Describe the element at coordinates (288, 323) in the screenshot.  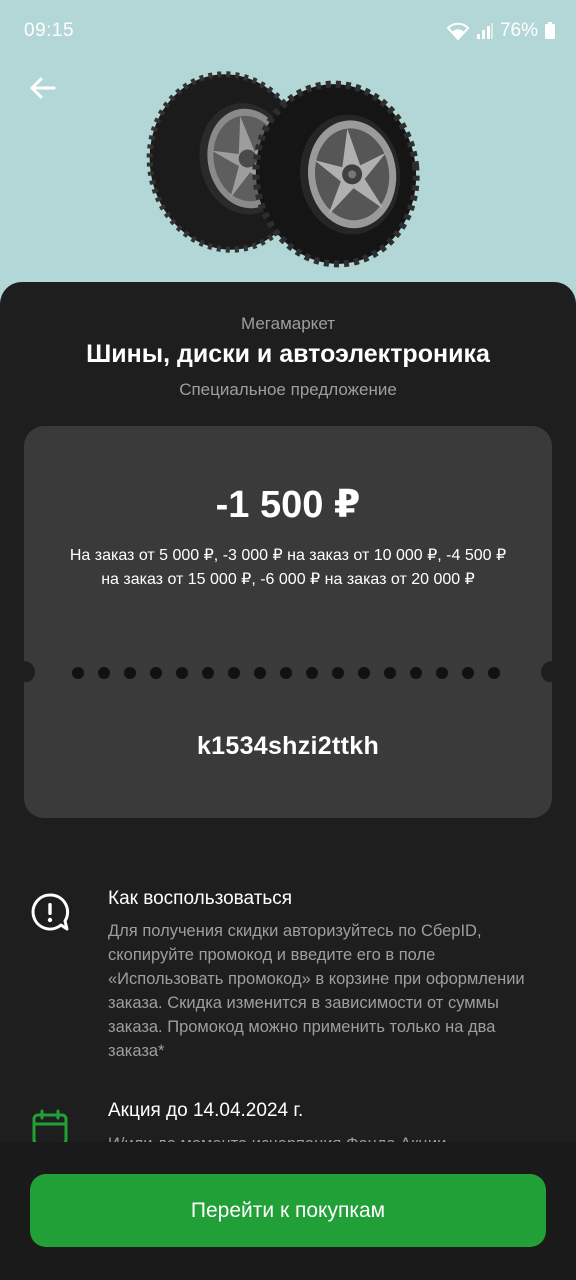
I see `merchant-name: Мегамаркет` at that location.